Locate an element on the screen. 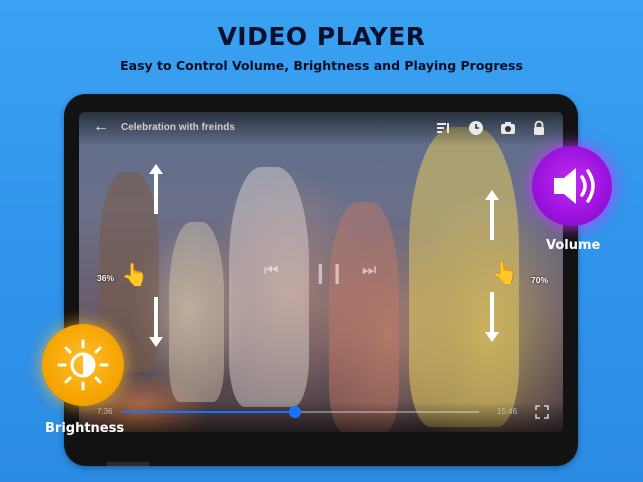 The width and height of the screenshot is (643, 482). camera-icon is located at coordinates (508, 128).